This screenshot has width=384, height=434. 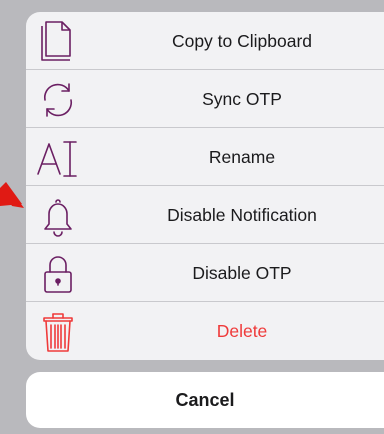 What do you see at coordinates (242, 273) in the screenshot?
I see `disable-otp-label: Disable OTP` at bounding box center [242, 273].